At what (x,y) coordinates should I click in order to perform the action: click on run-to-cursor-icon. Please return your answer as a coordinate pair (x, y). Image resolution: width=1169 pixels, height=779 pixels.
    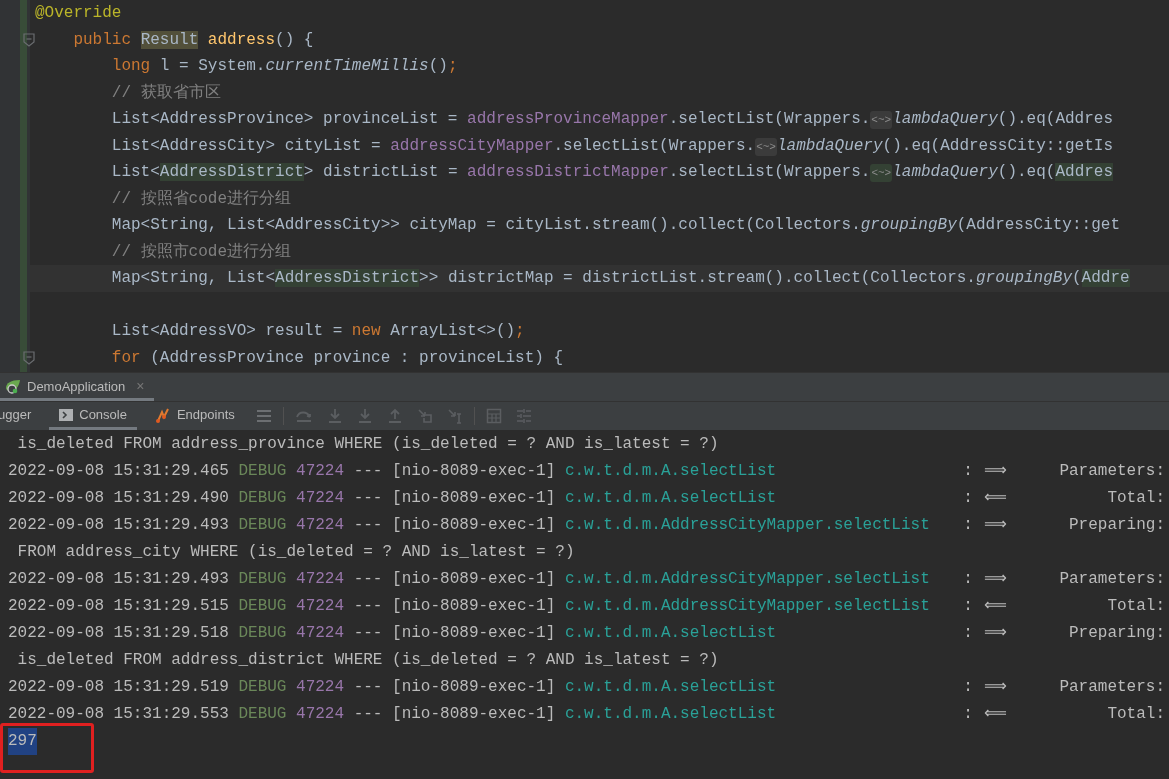
    Looking at the image, I should click on (454, 416).